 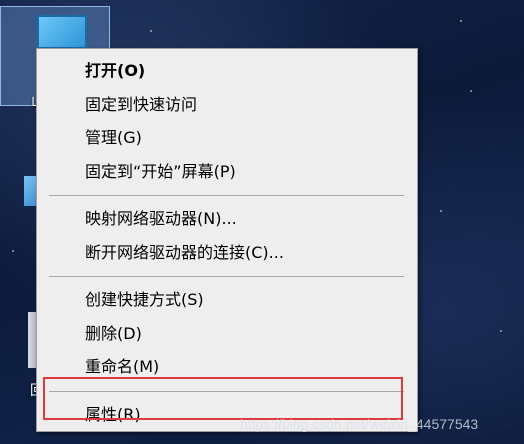 What do you see at coordinates (227, 300) in the screenshot?
I see `menu-item-create-shortcut: 创建快捷方式(S)` at bounding box center [227, 300].